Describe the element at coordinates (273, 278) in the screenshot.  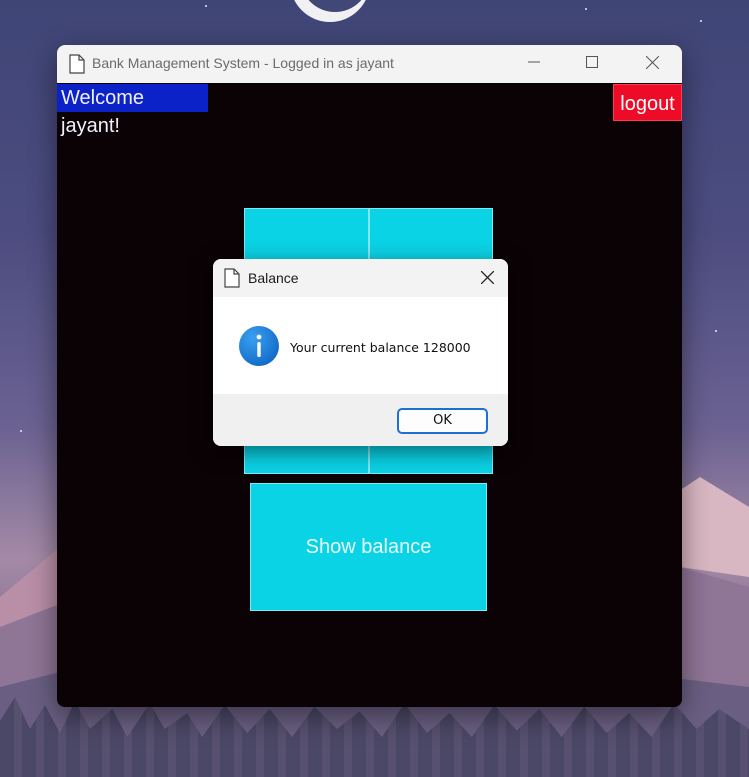
I see `dialog-title: Balance` at that location.